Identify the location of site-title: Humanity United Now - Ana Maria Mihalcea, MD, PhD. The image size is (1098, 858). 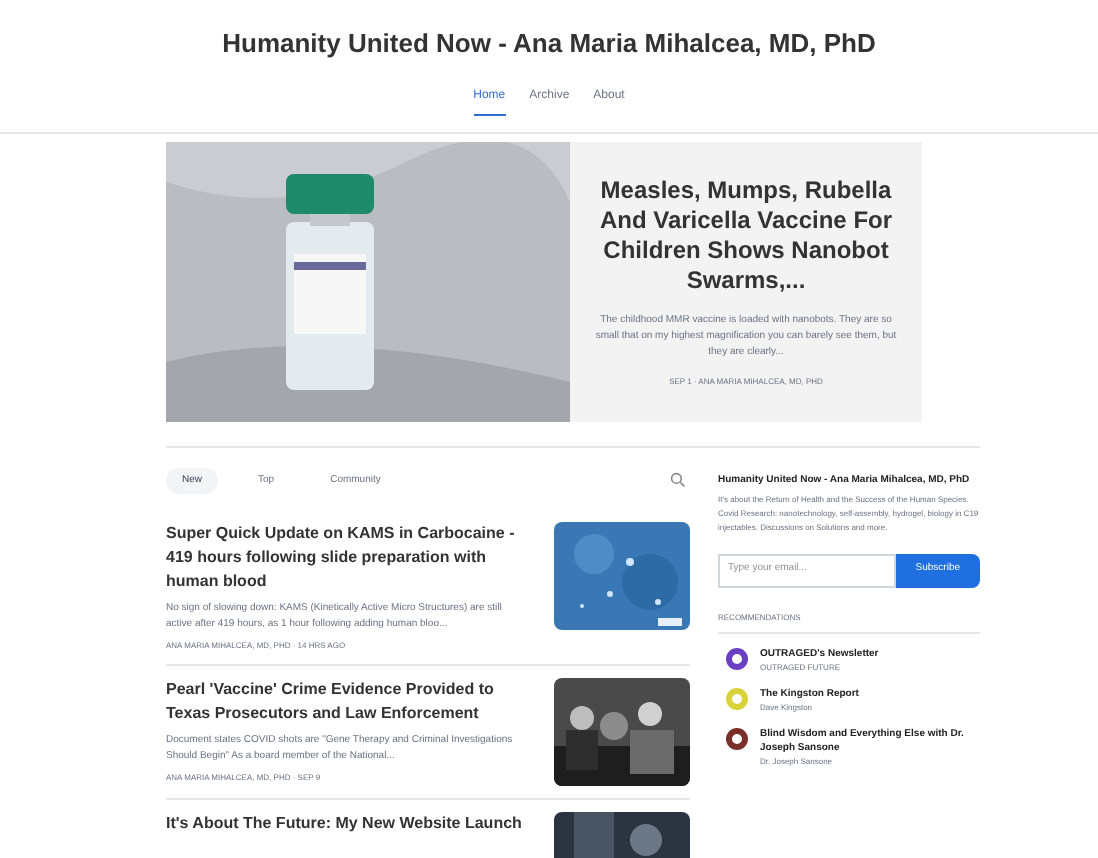
(549, 44).